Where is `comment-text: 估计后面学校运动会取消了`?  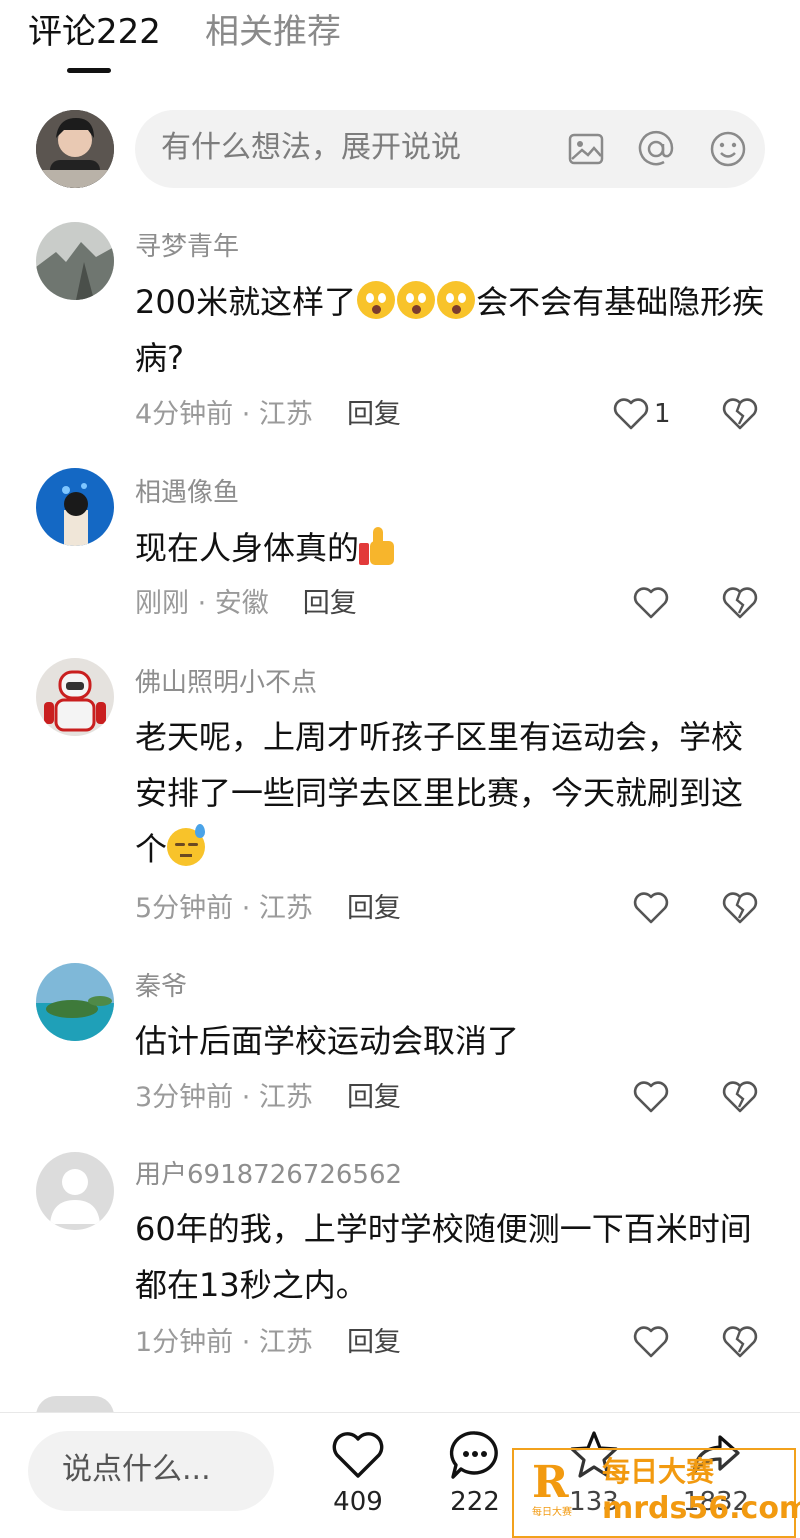
comment-text: 估计后面学校运动会取消了 is located at coordinates (327, 1041).